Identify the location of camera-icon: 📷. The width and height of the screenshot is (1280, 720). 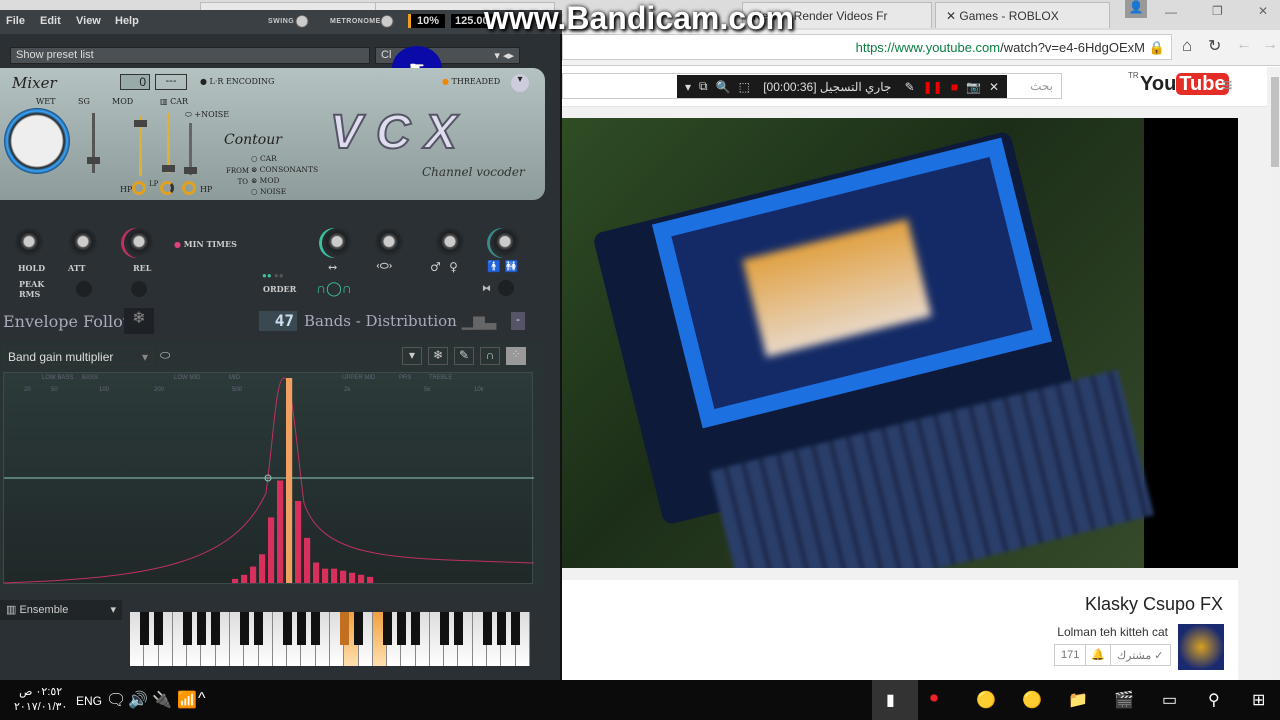
(973, 87).